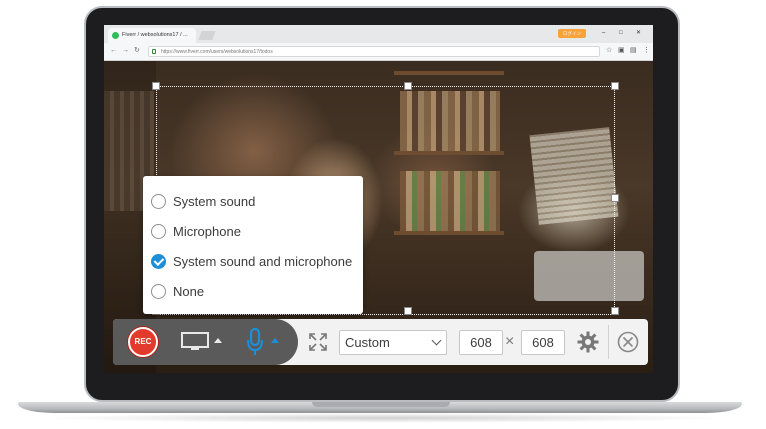 The height and width of the screenshot is (429, 766). Describe the element at coordinates (218, 340) in the screenshot. I see `monitor-menu-caret-icon` at that location.